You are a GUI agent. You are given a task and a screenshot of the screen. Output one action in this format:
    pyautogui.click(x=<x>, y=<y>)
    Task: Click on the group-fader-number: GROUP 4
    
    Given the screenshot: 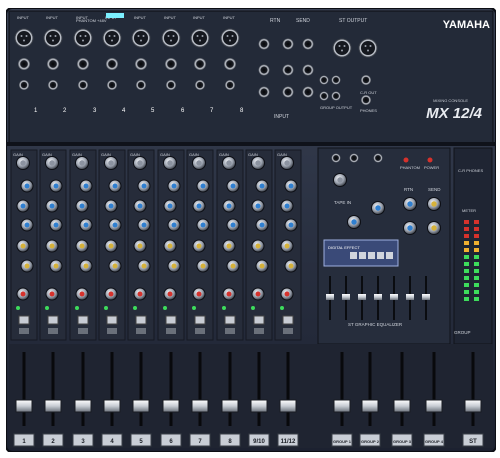 What is the action you would take?
    pyautogui.click(x=434, y=441)
    